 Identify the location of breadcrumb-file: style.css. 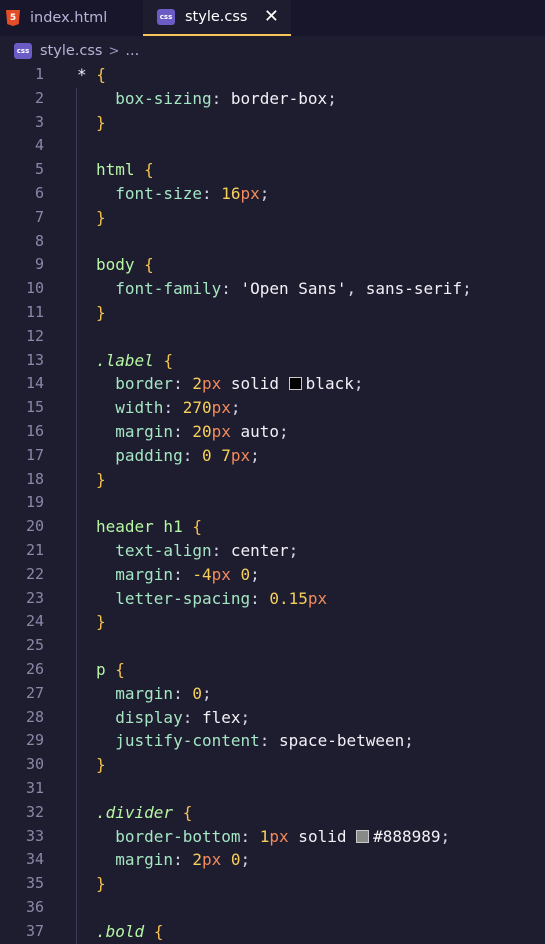
(71, 51).